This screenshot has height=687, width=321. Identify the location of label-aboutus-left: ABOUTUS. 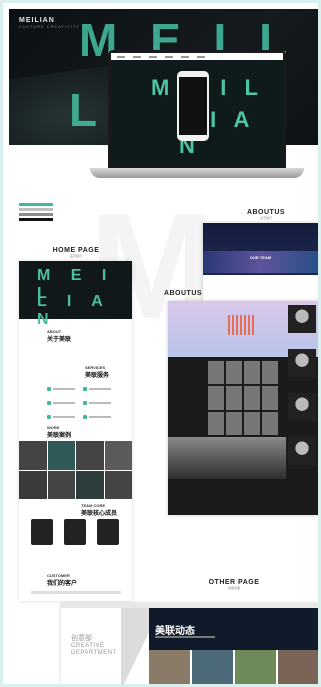
(183, 293).